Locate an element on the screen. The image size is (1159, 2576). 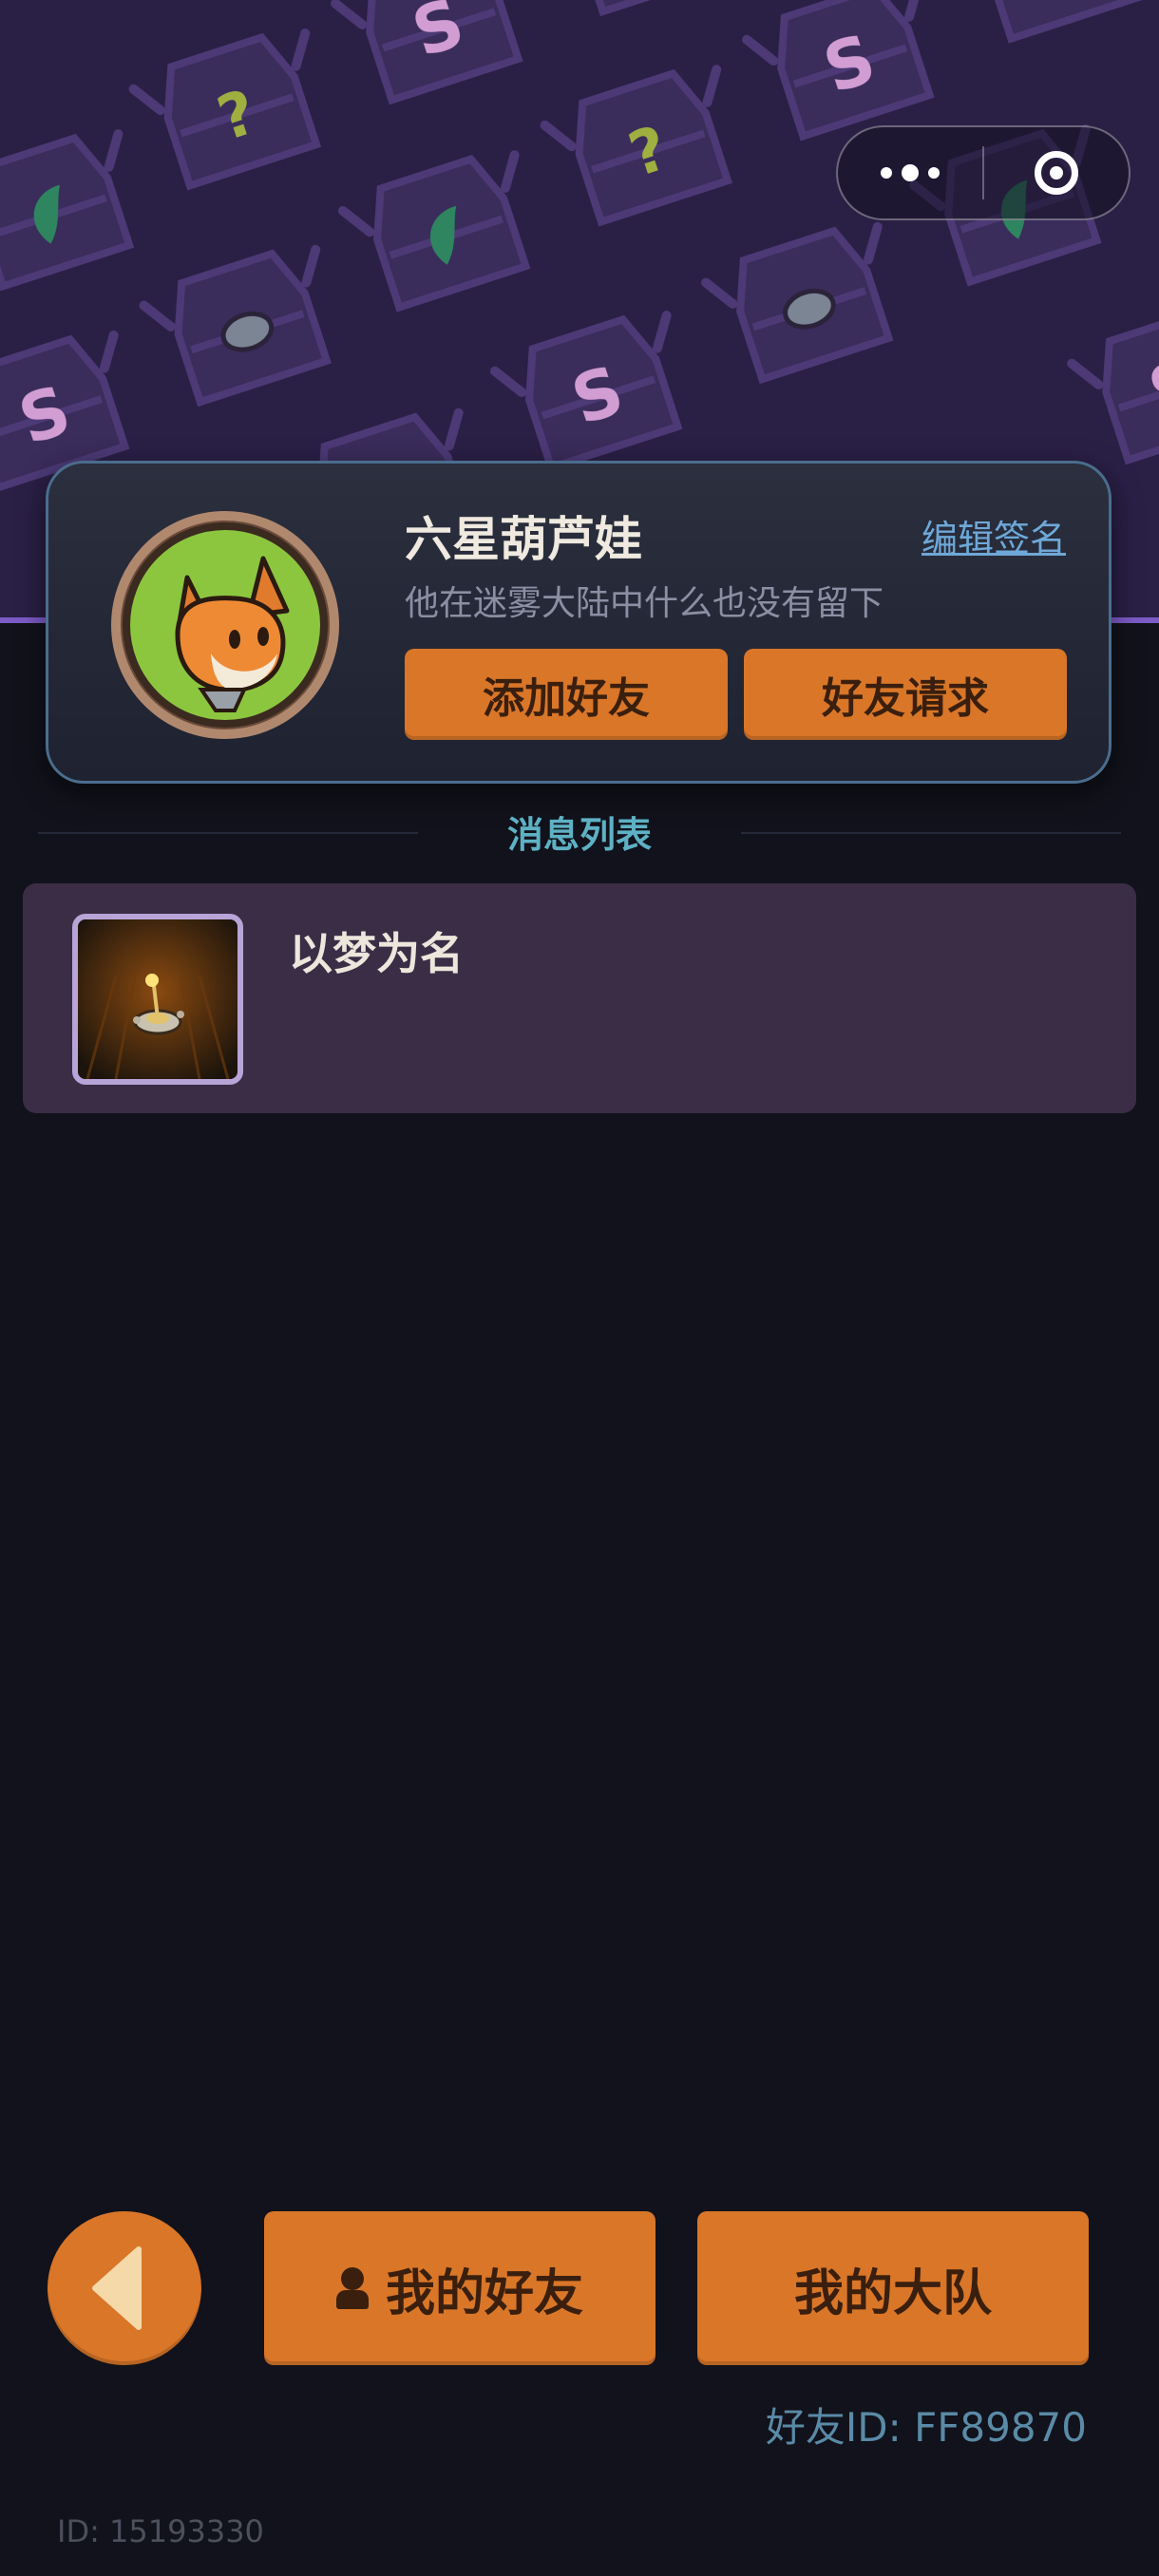
joystick-trophy-icon is located at coordinates (158, 999).